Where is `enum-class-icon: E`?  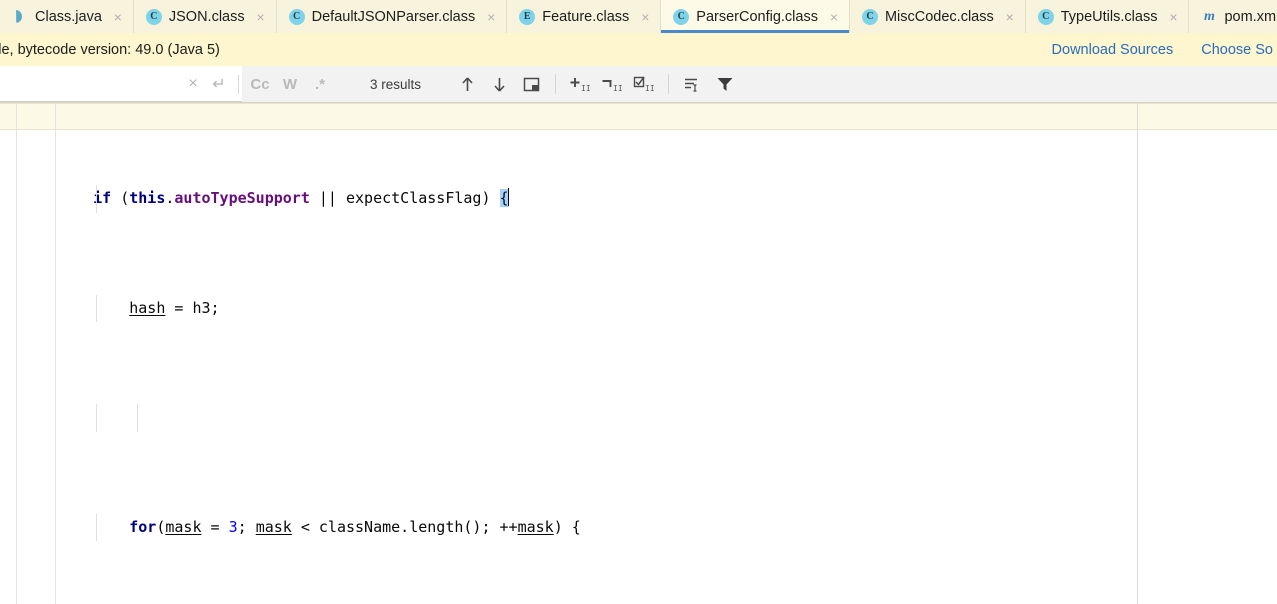 enum-class-icon: E is located at coordinates (527, 16).